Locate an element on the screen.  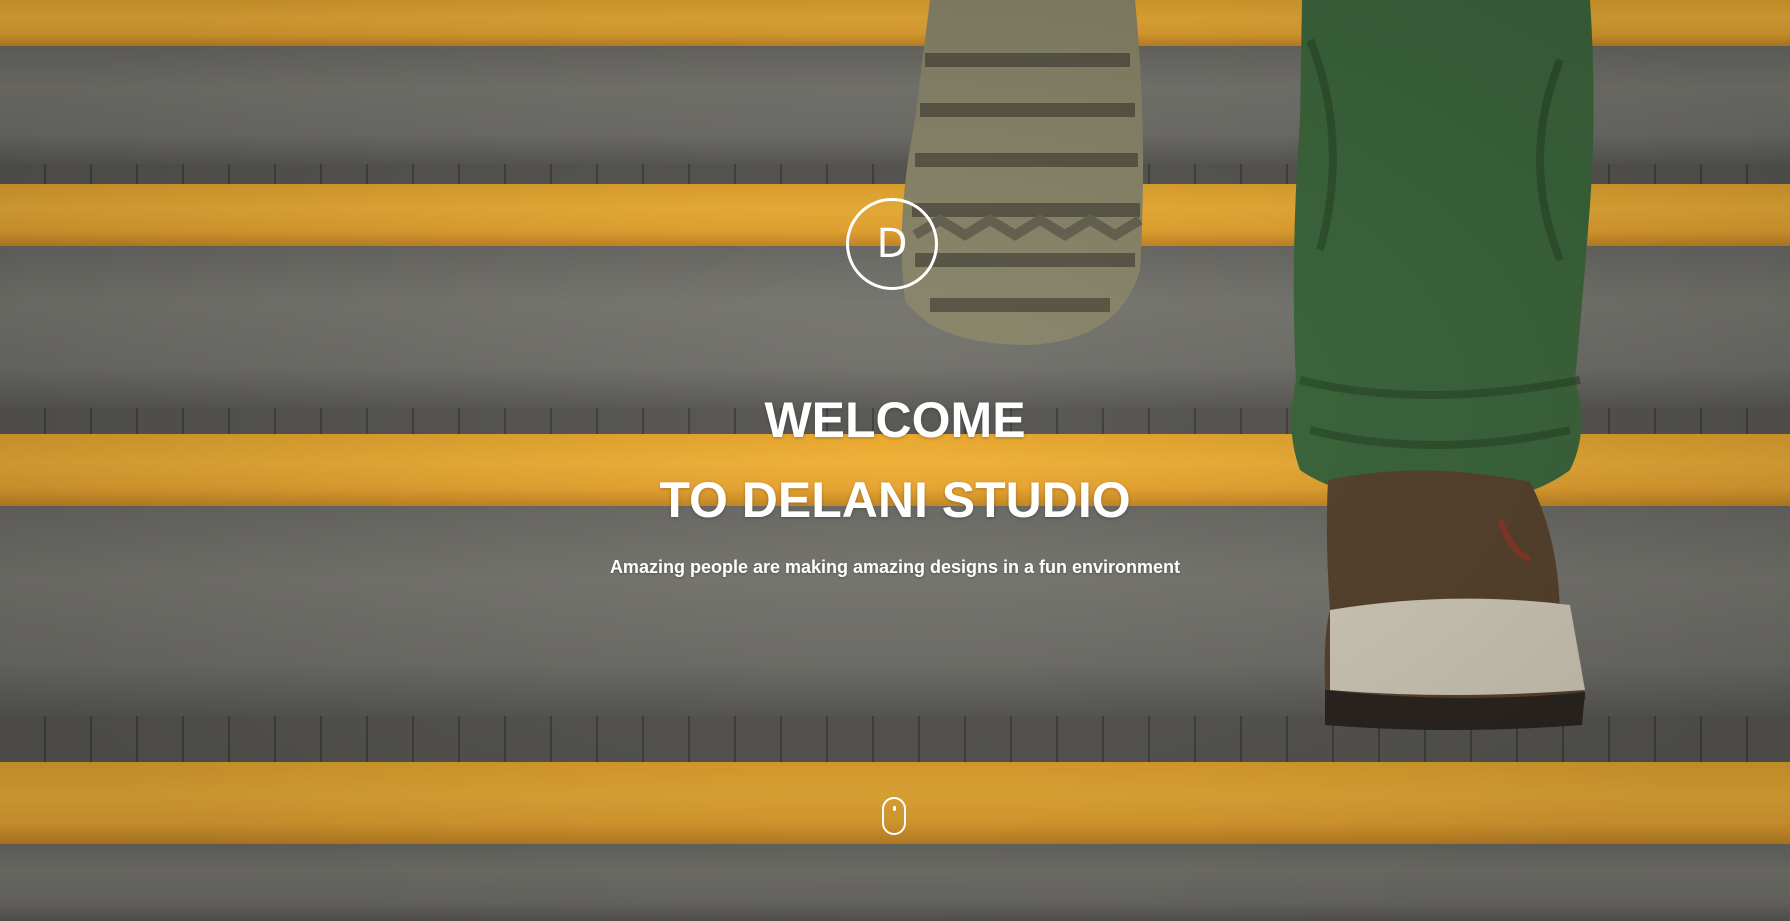
logo-letter: D is located at coordinates (892, 244).